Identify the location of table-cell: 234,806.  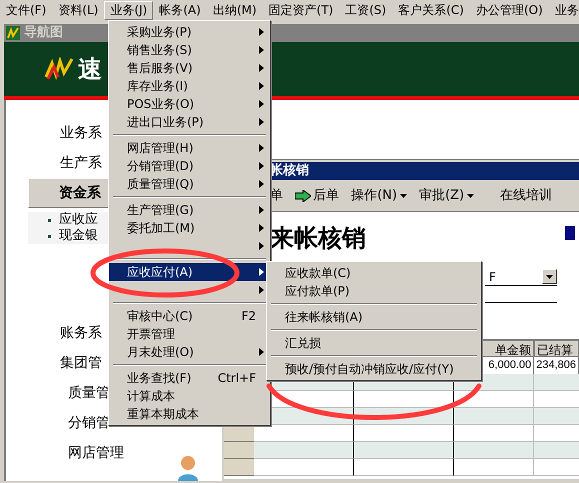
(556, 365).